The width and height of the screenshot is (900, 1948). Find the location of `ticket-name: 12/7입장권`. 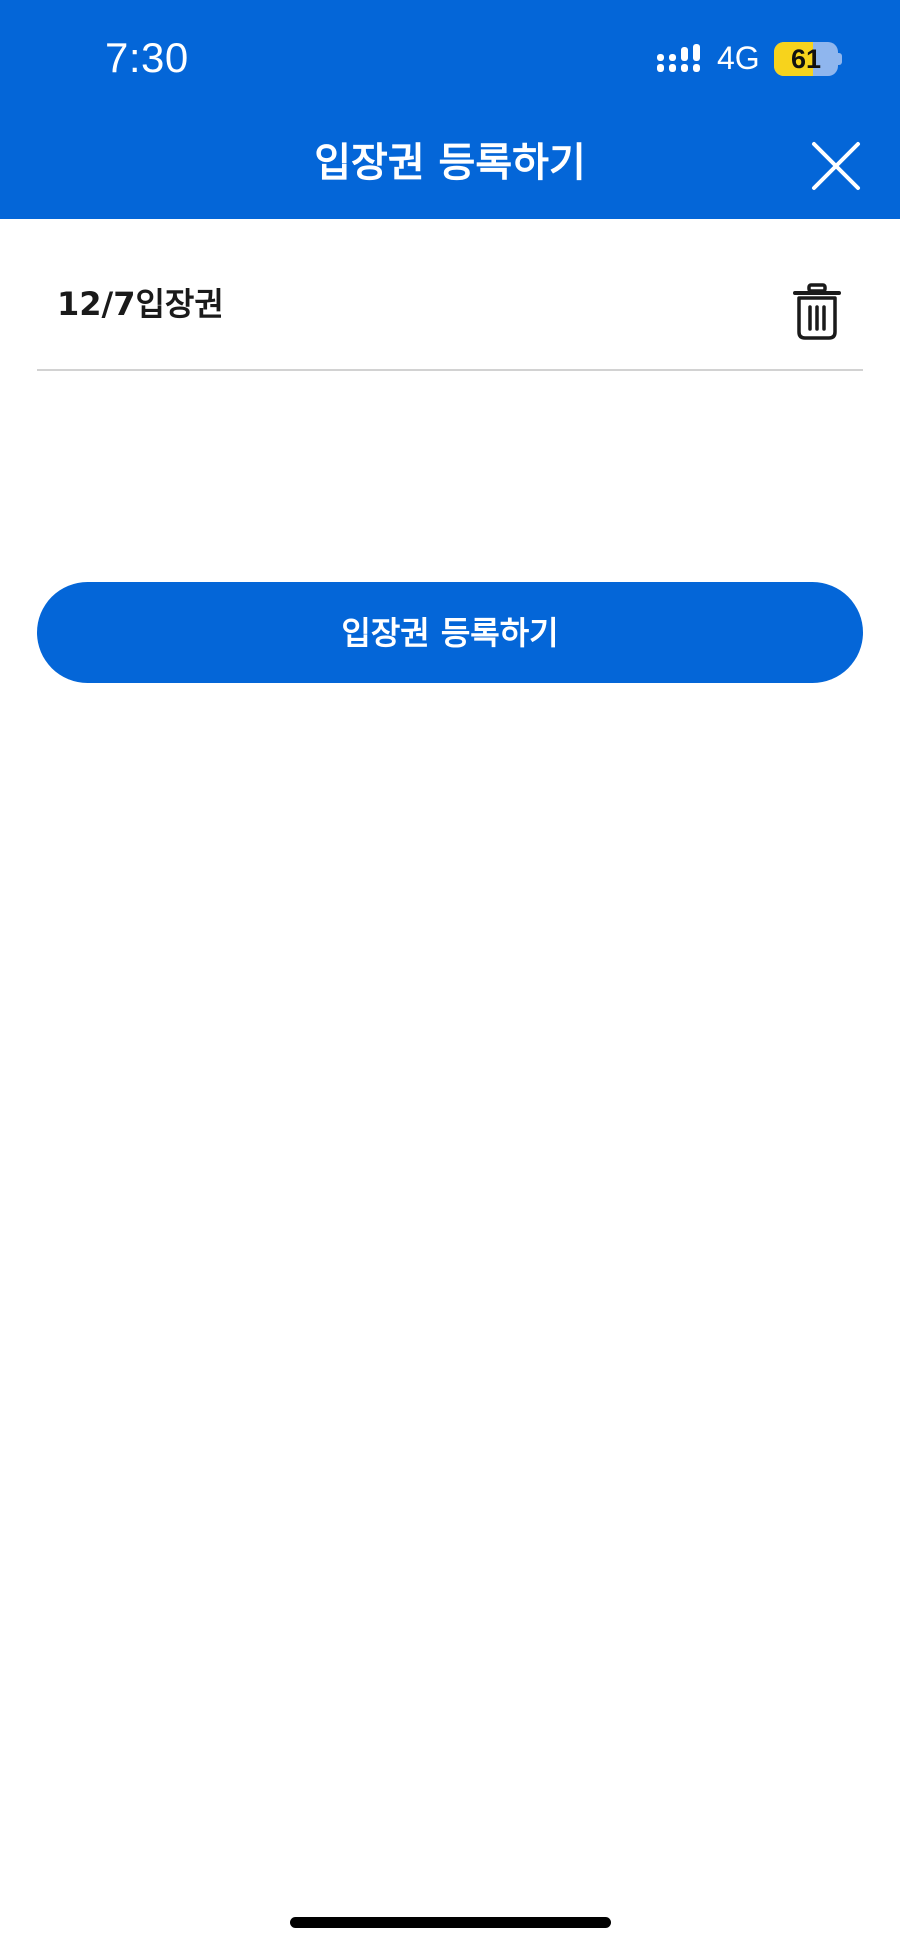

ticket-name: 12/7입장권 is located at coordinates (140, 304).